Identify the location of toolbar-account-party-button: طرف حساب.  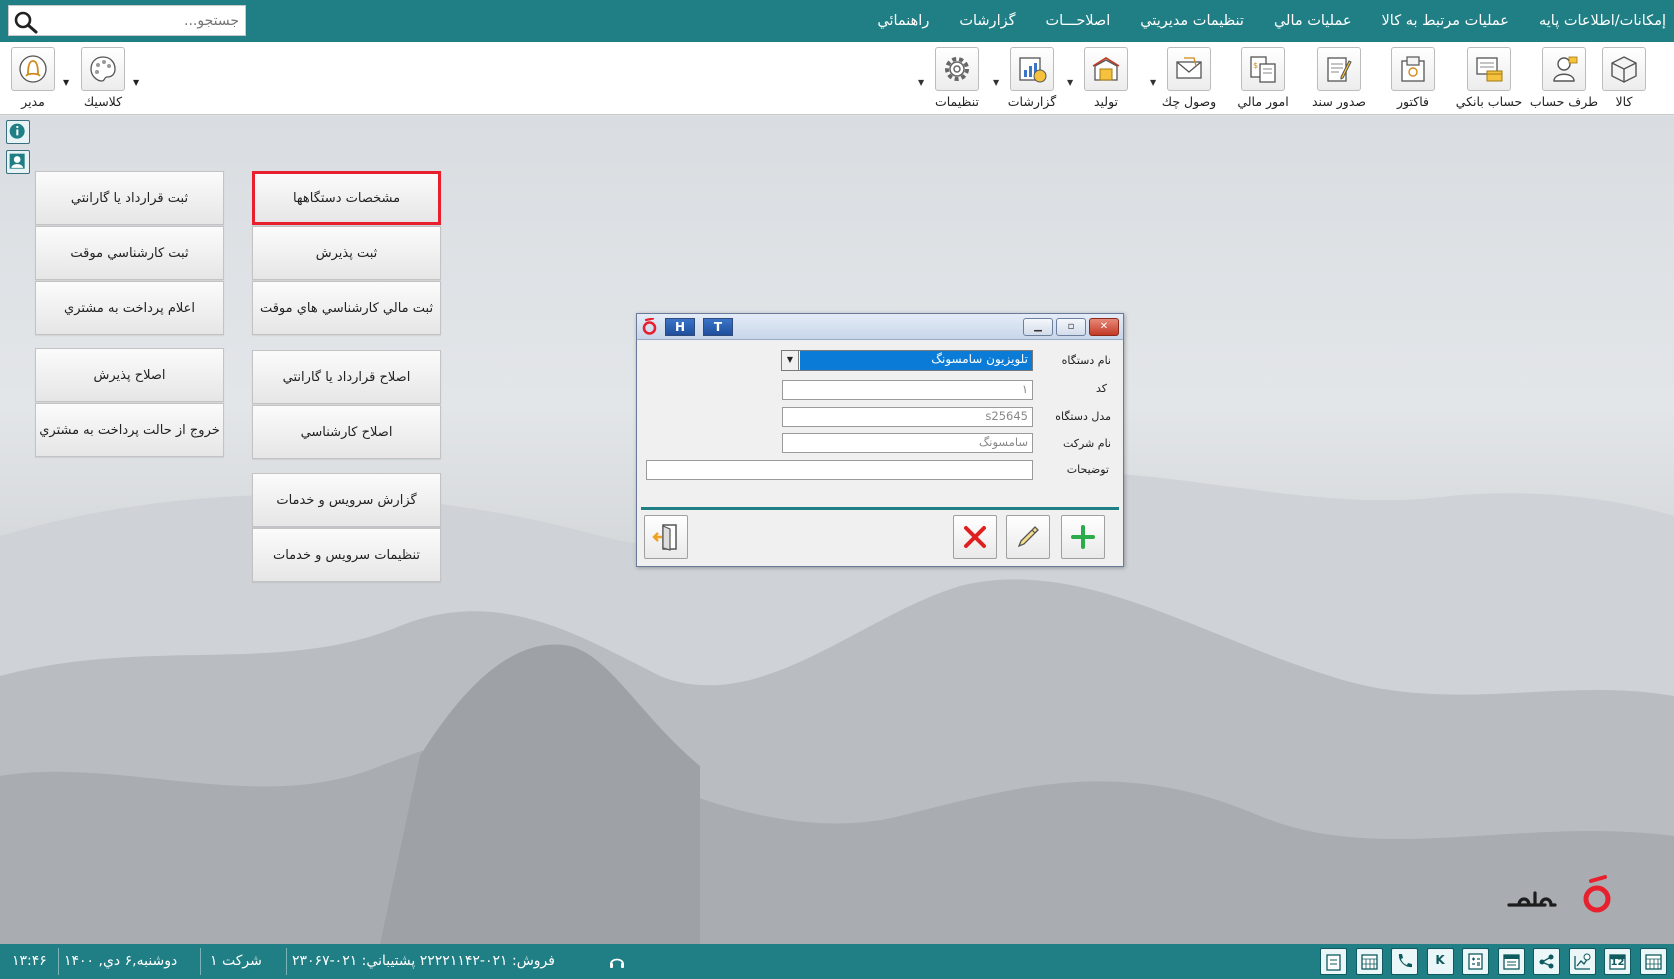
(1564, 79).